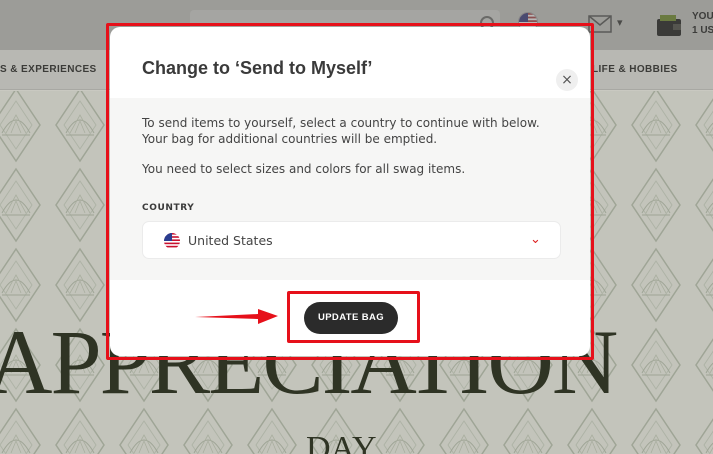 Image resolution: width=713 pixels, height=454 pixels. What do you see at coordinates (567, 80) in the screenshot?
I see `close-icon: ×` at bounding box center [567, 80].